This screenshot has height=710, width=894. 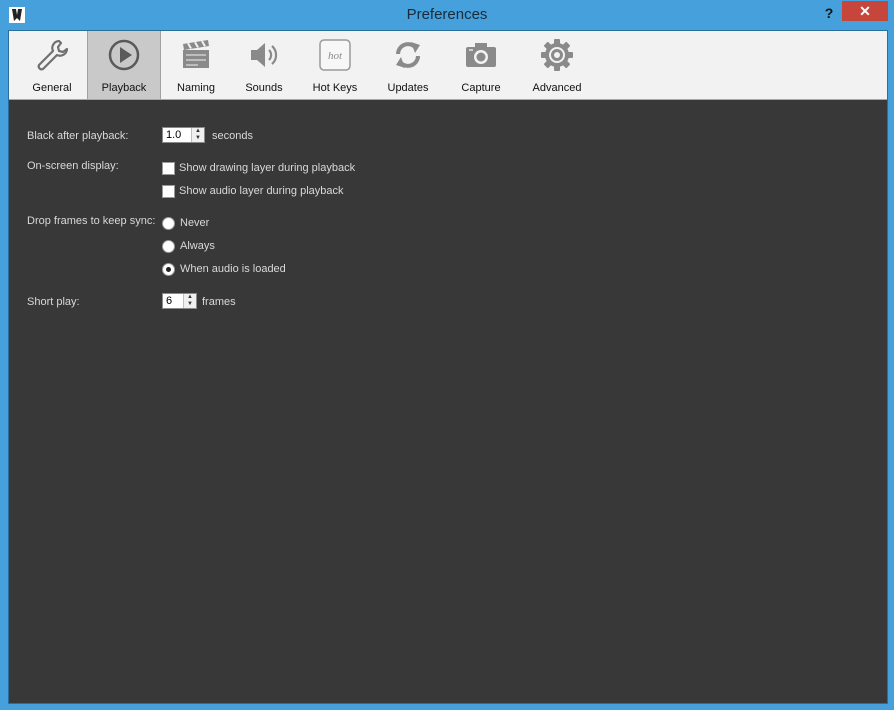 I want to click on tab-label: Hot Keys, so click(x=335, y=88).